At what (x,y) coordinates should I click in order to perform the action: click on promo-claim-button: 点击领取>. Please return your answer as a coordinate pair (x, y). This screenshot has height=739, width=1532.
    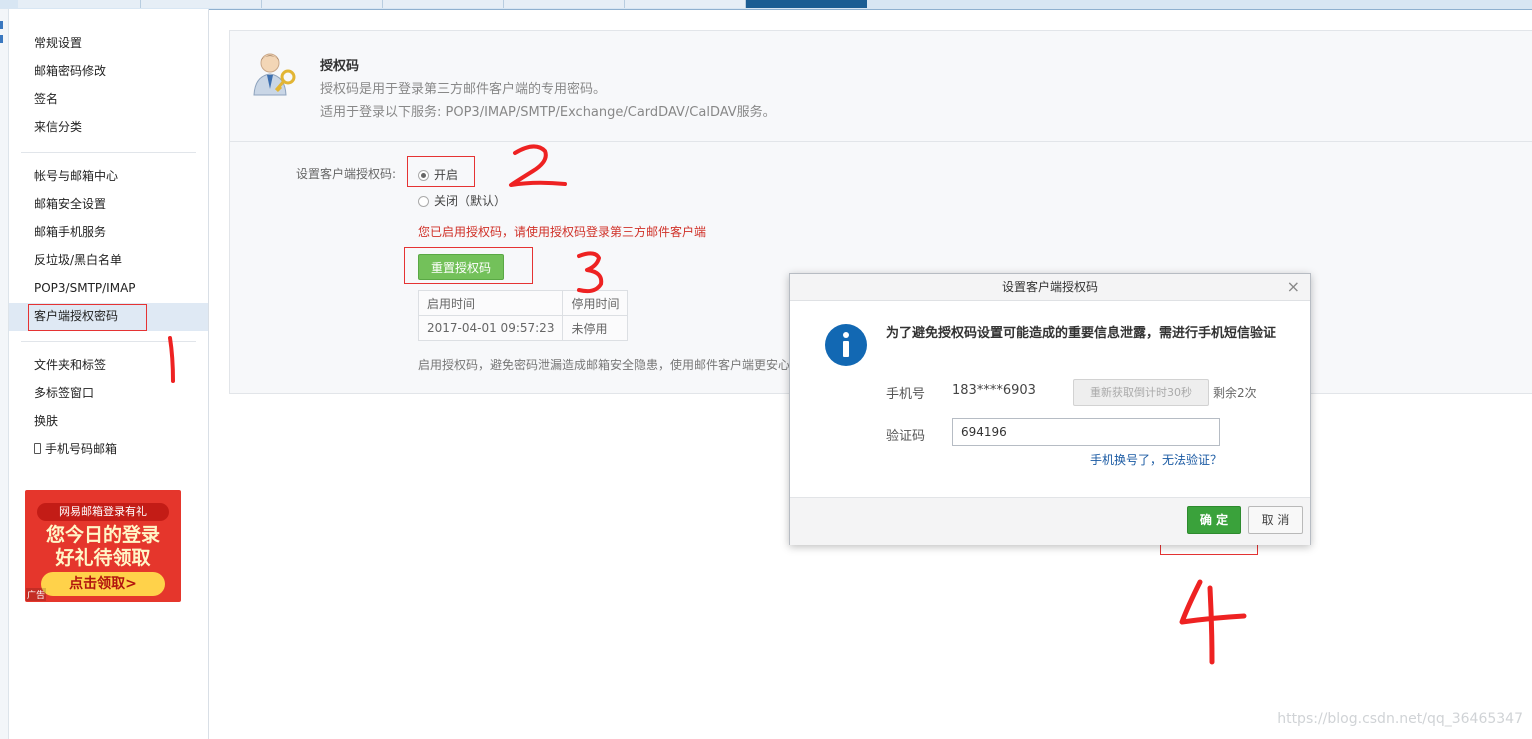
    Looking at the image, I should click on (103, 584).